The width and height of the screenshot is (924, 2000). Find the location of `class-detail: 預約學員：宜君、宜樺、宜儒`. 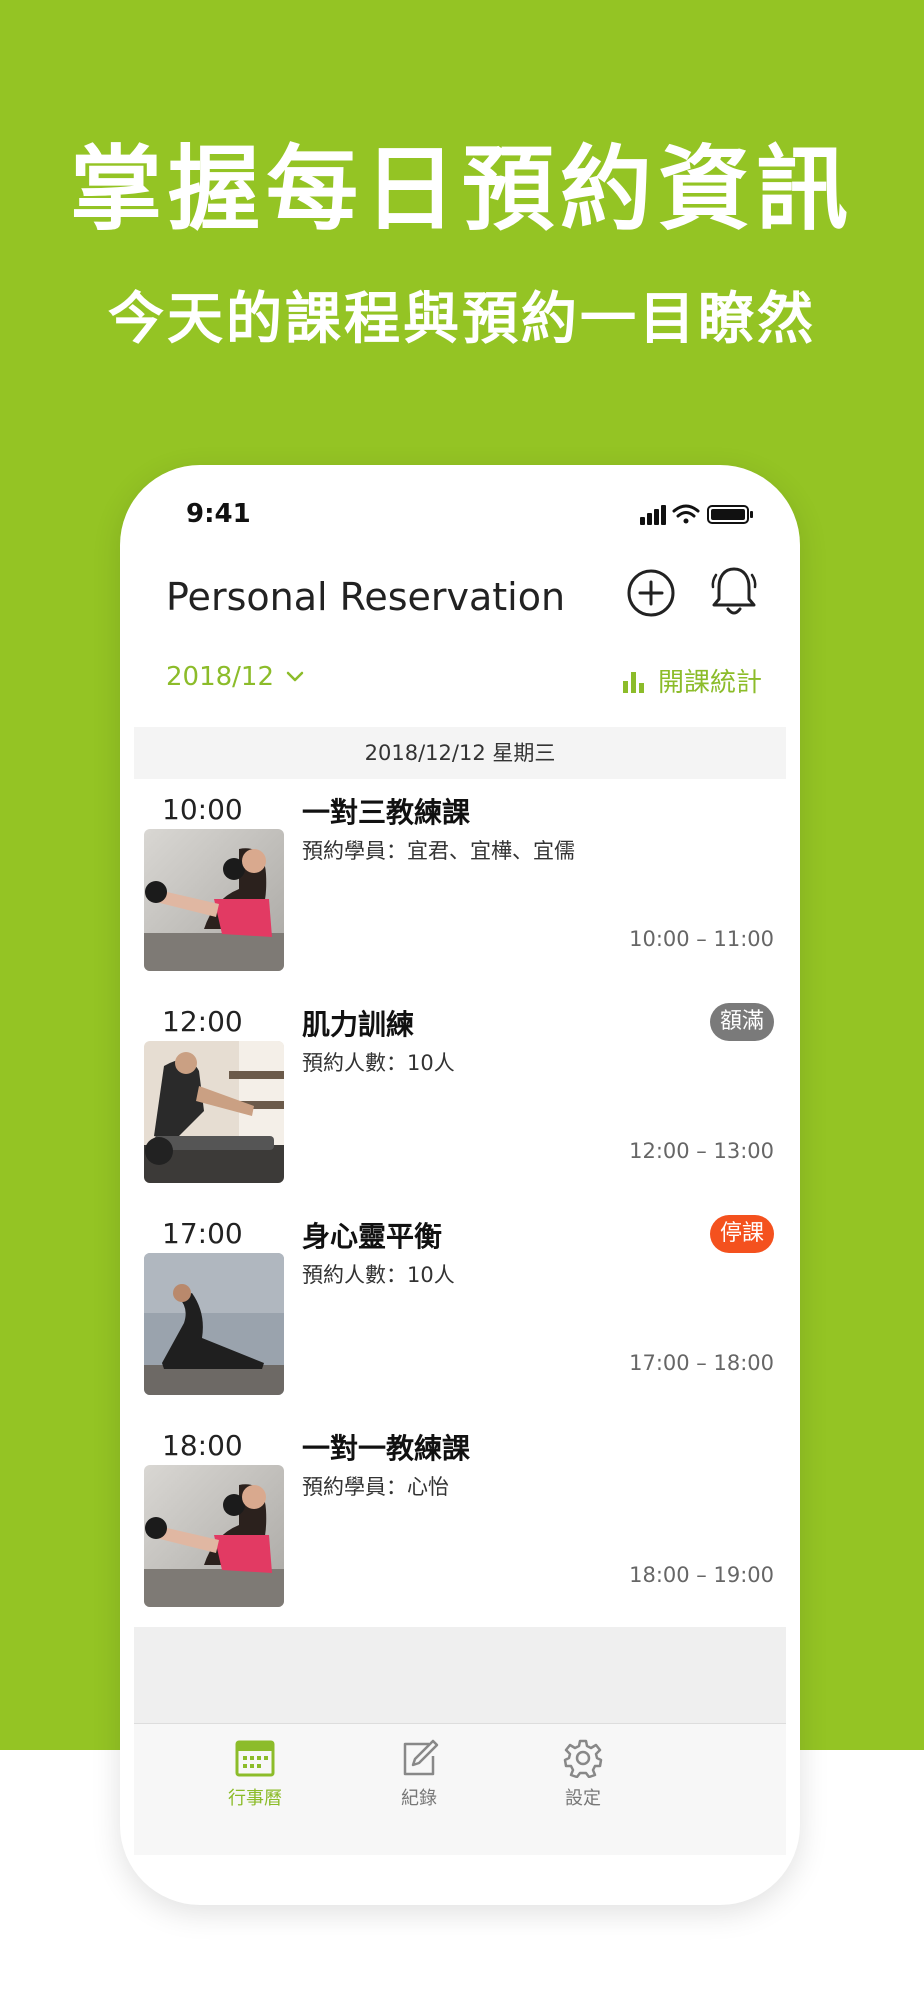

class-detail: 預約學員：宜君、宜樺、宜儒 is located at coordinates (438, 851).